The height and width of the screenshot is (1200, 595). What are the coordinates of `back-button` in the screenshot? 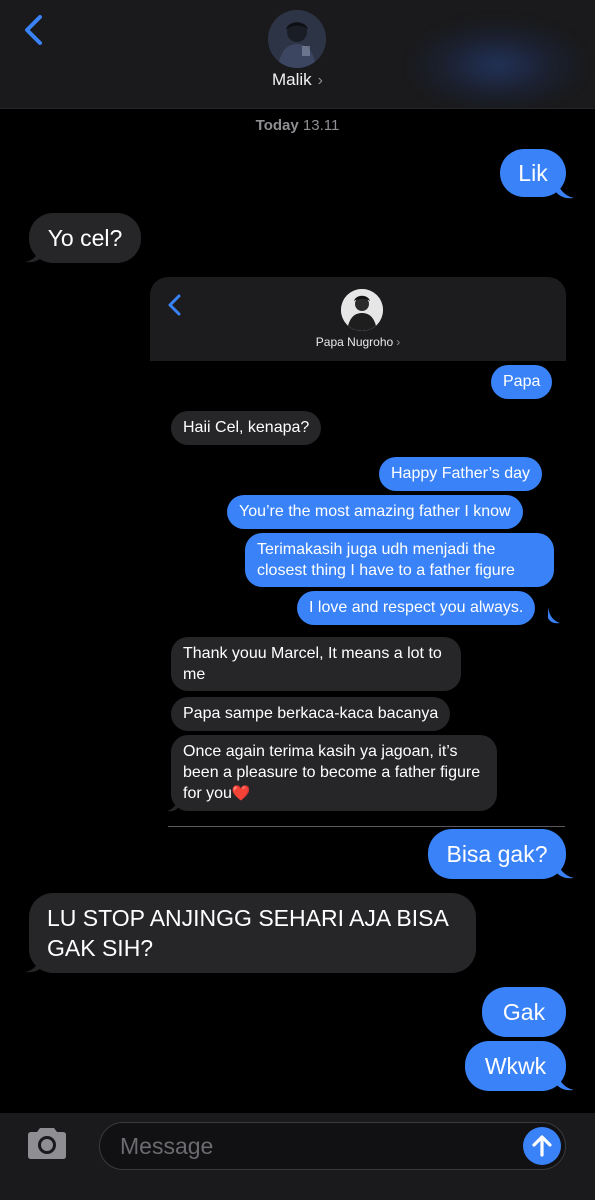 It's located at (35, 32).